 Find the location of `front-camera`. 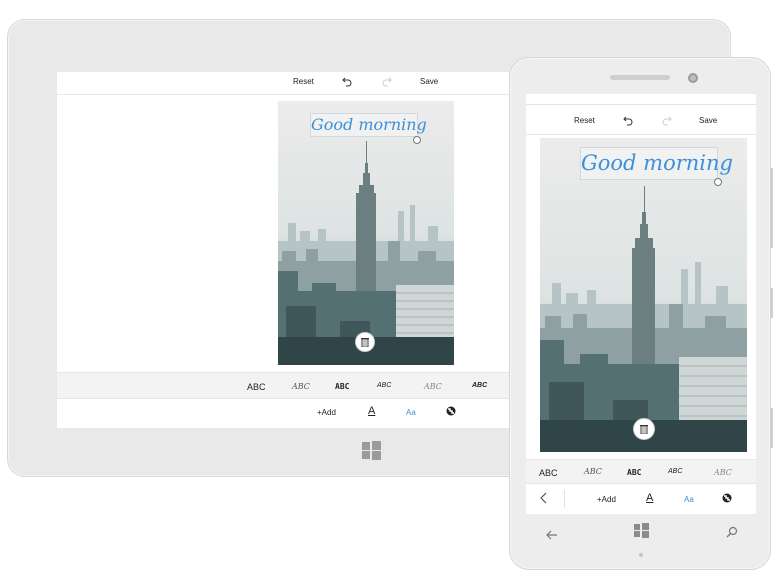

front-camera is located at coordinates (693, 78).